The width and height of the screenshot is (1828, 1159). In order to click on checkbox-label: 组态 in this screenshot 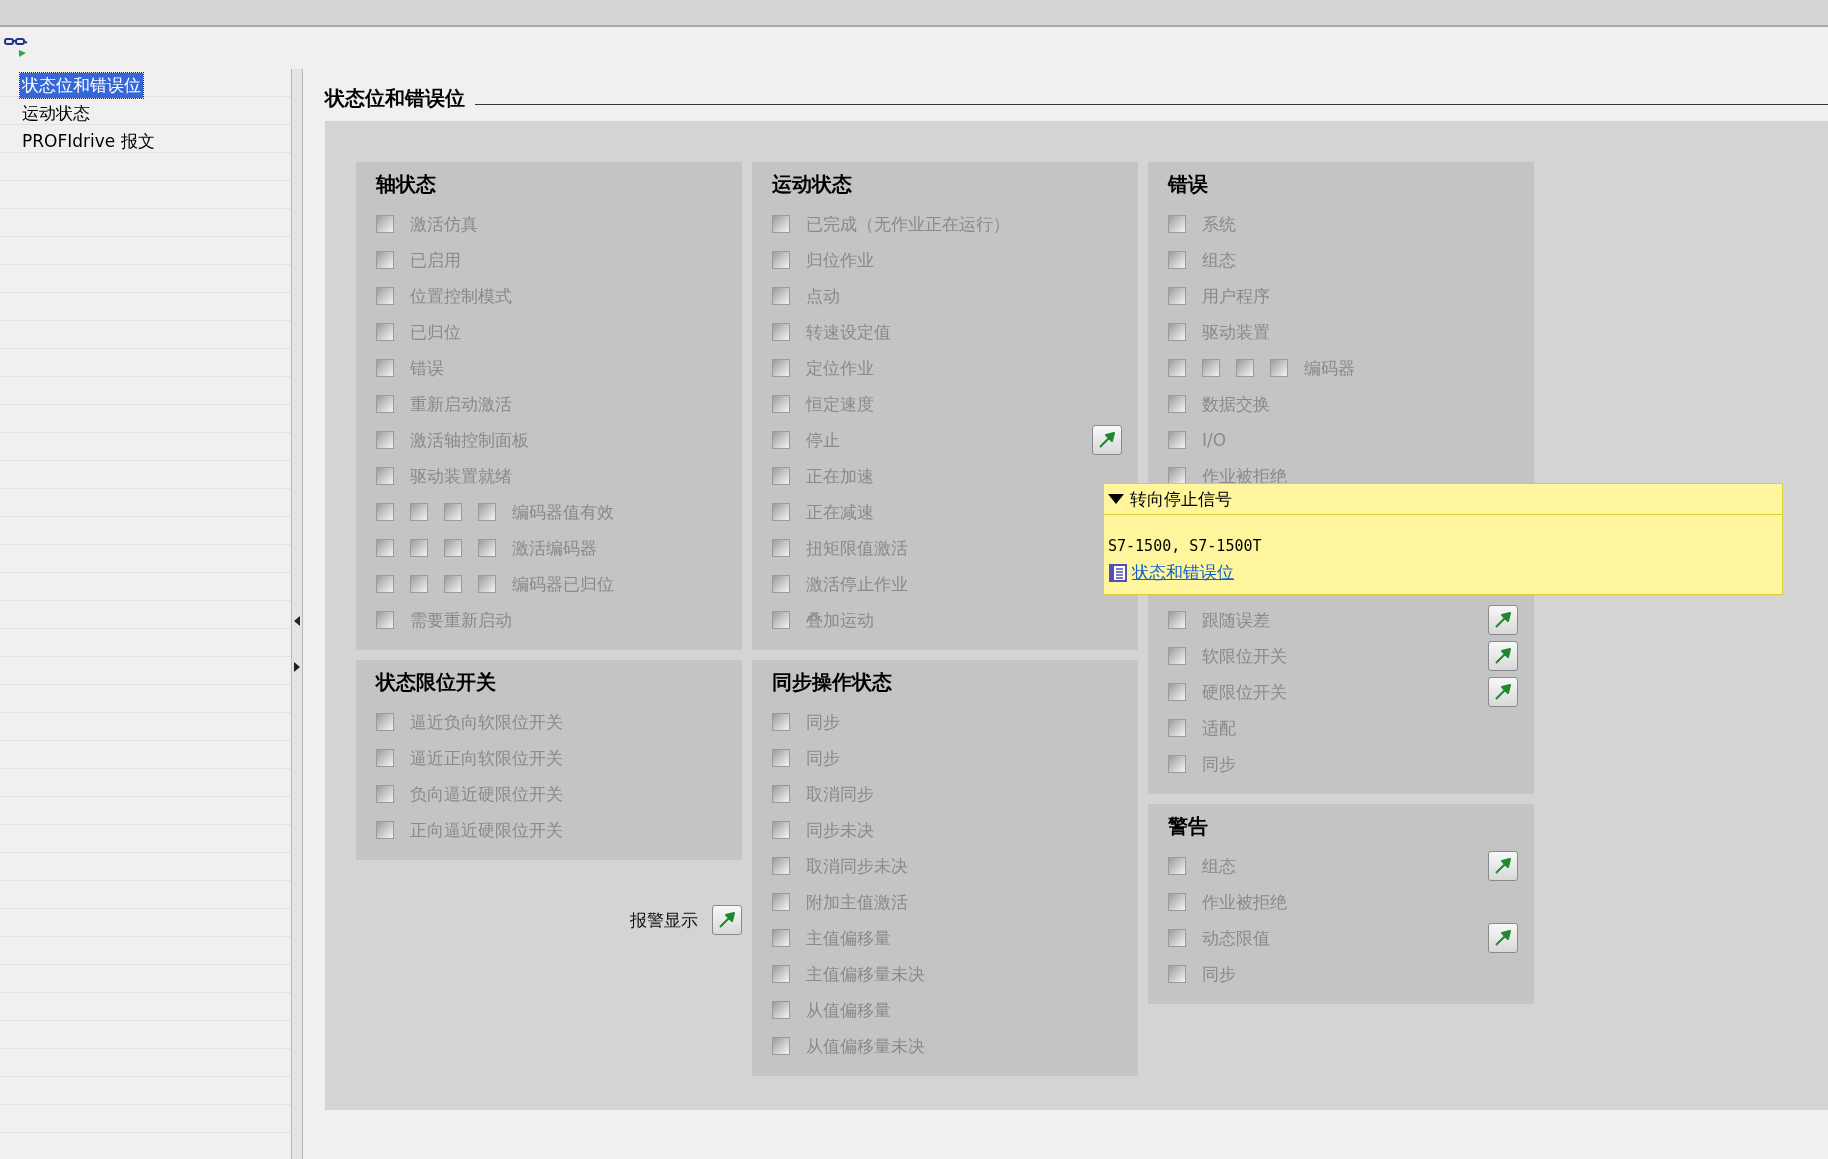, I will do `click(1219, 260)`.